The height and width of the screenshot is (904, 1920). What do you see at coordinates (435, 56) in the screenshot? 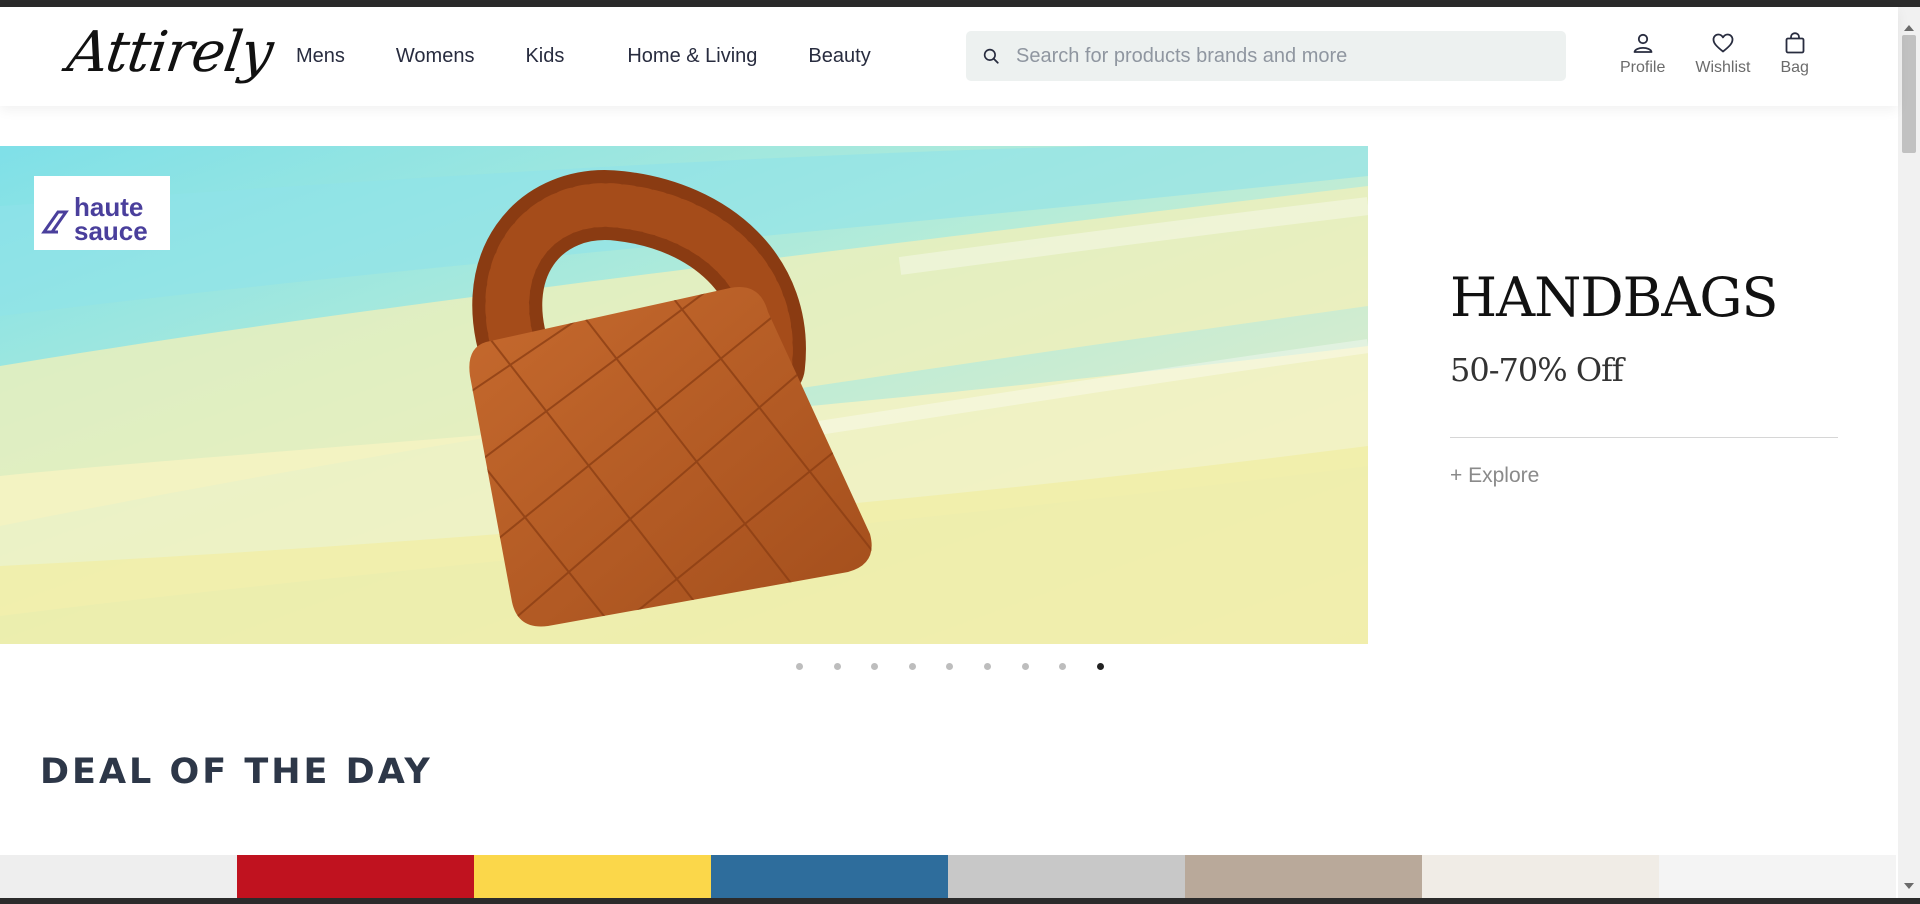
I see `nav-womens: Womens` at bounding box center [435, 56].